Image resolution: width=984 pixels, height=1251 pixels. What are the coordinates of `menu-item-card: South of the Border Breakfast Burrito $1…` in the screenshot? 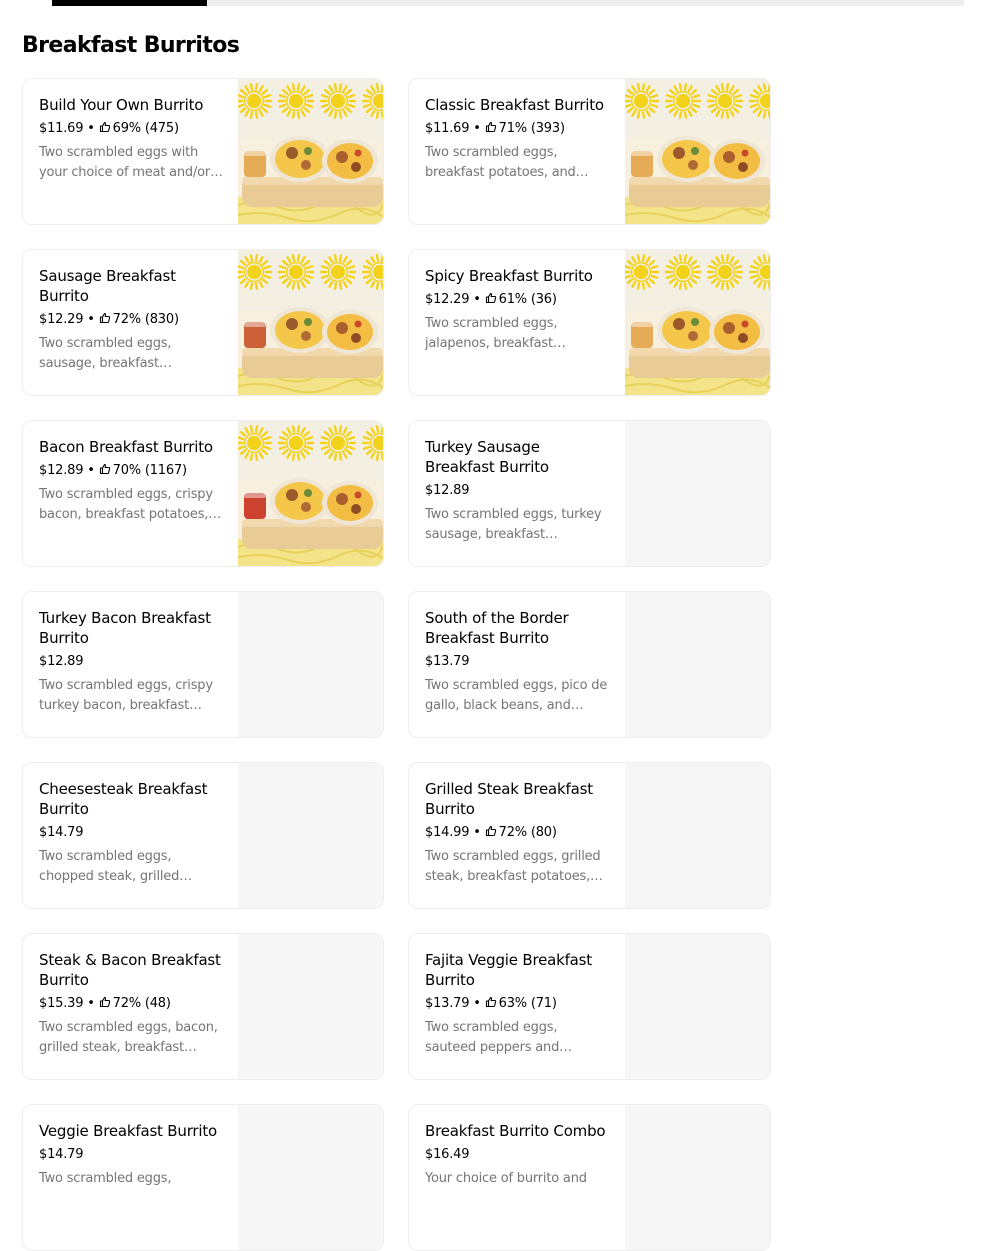 It's located at (589, 664).